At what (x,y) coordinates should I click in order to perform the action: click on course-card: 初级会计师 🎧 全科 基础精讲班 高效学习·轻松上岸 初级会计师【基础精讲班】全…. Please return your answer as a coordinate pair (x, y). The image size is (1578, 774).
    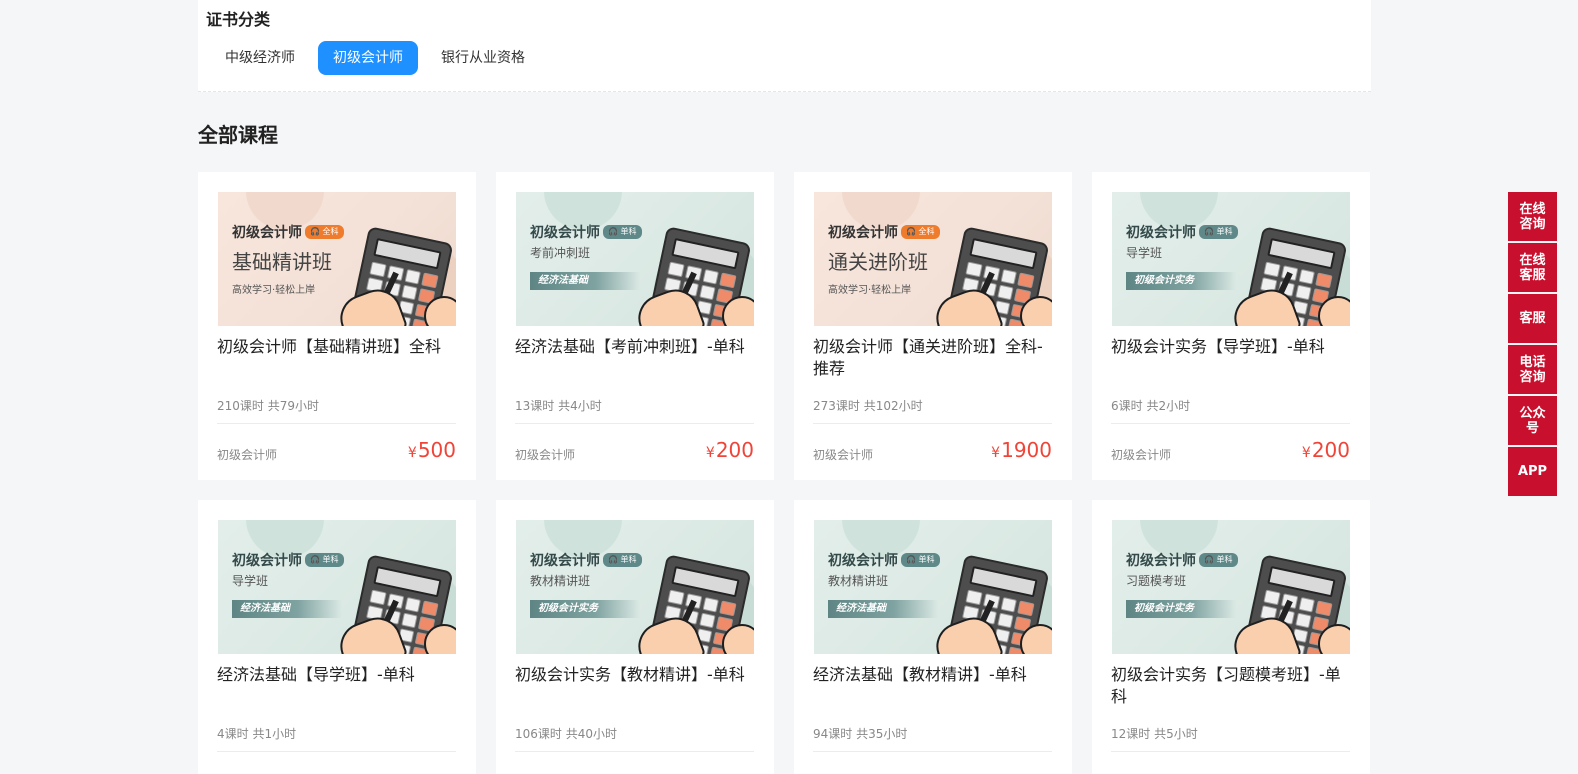
    Looking at the image, I should click on (337, 326).